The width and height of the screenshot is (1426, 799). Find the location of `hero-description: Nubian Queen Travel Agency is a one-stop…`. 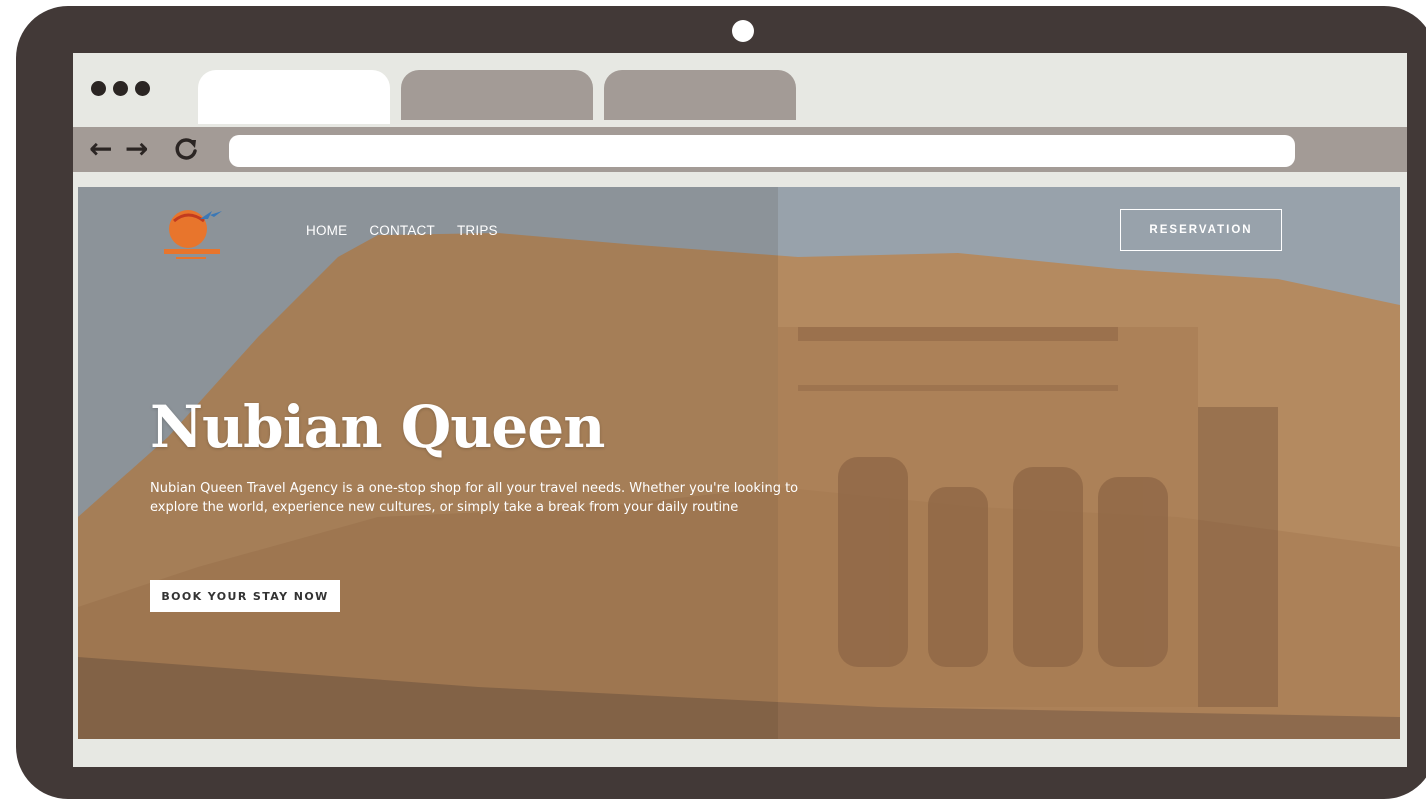

hero-description: Nubian Queen Travel Agency is a one-stop… is located at coordinates (474, 498).